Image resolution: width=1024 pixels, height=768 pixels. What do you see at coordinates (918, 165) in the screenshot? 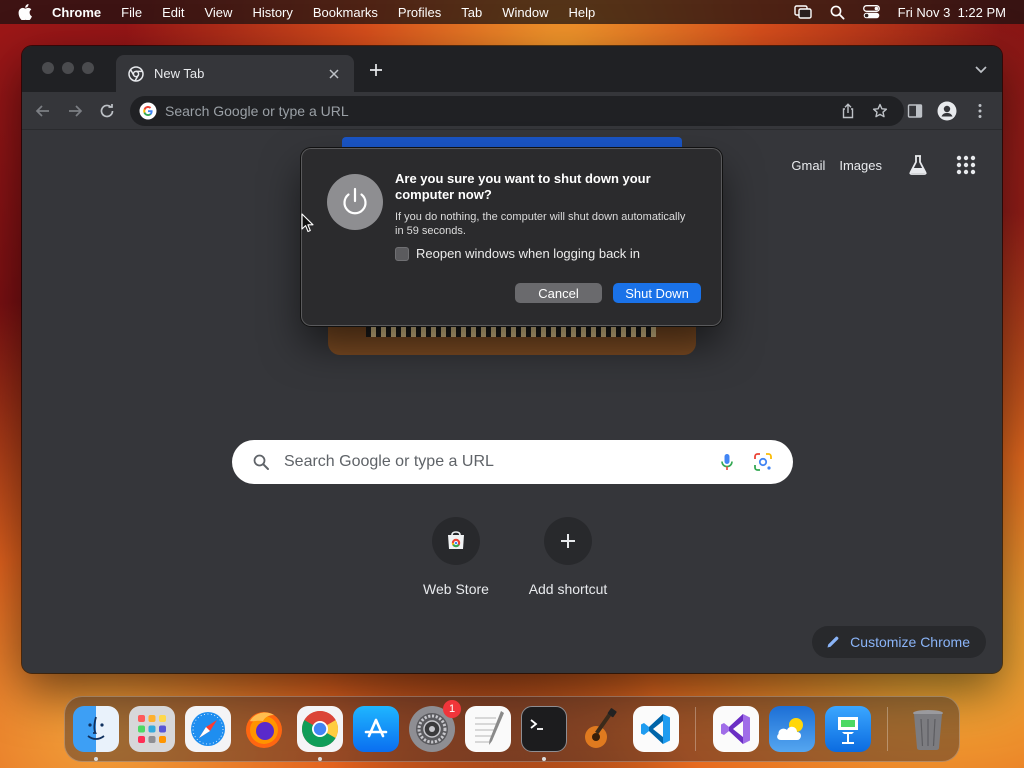
I see `labs-flask-icon` at bounding box center [918, 165].